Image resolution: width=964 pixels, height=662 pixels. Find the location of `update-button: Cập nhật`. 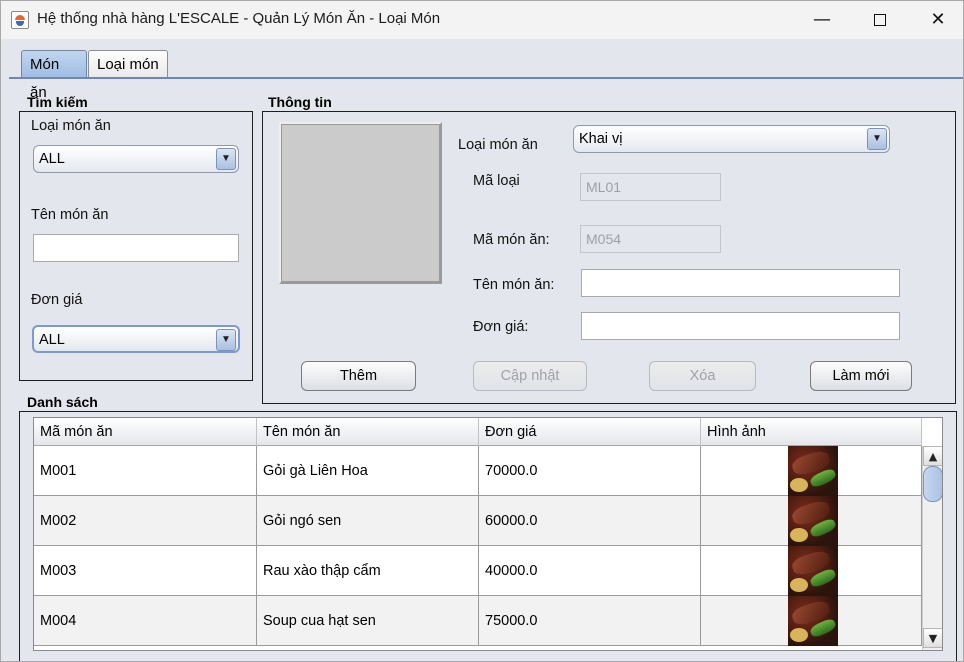

update-button: Cập nhật is located at coordinates (530, 376).